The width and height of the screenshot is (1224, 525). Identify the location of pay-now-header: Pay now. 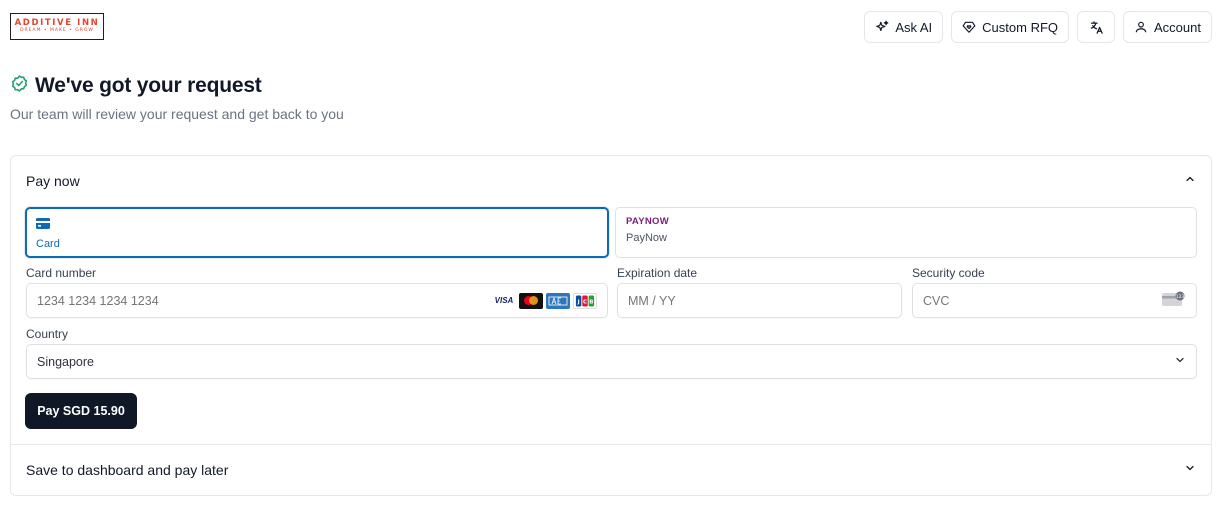
(611, 181).